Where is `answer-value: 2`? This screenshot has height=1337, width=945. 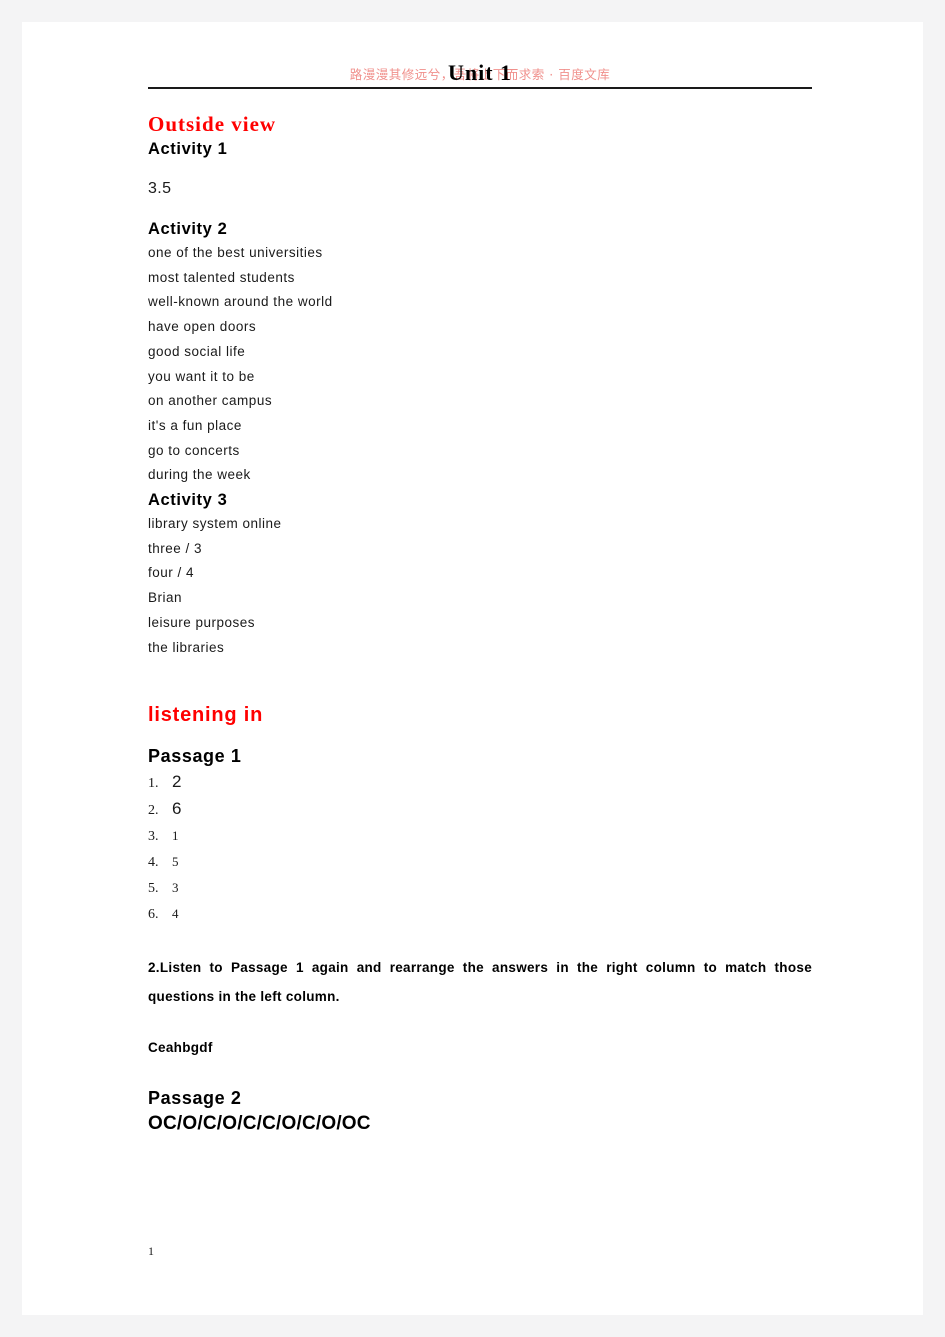
answer-value: 2 is located at coordinates (177, 782).